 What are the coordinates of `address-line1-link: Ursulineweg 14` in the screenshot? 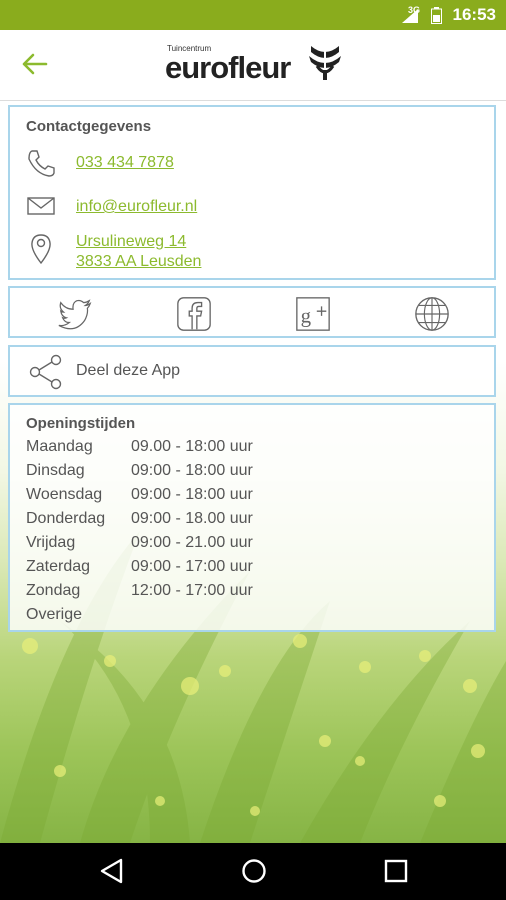 It's located at (131, 242).